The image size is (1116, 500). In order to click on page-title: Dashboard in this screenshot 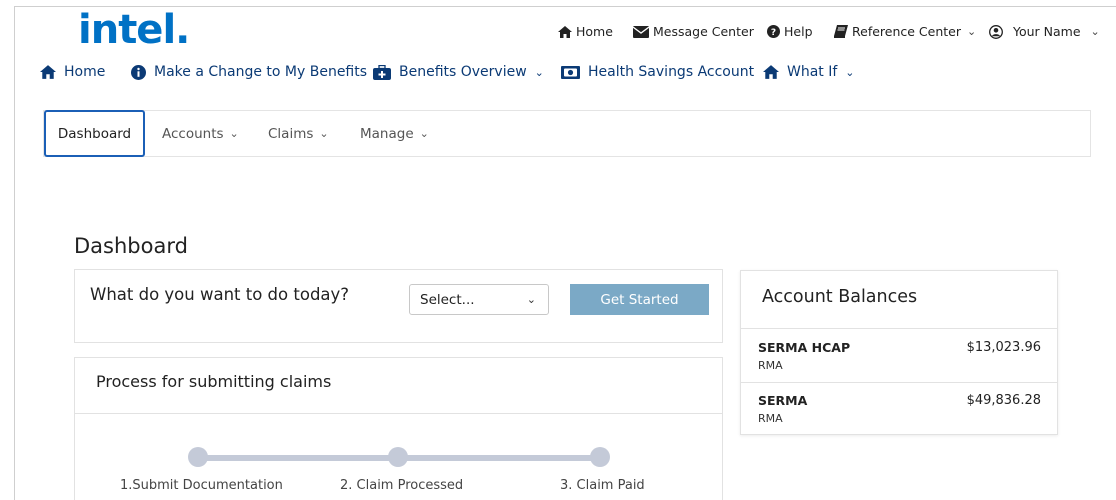, I will do `click(131, 246)`.